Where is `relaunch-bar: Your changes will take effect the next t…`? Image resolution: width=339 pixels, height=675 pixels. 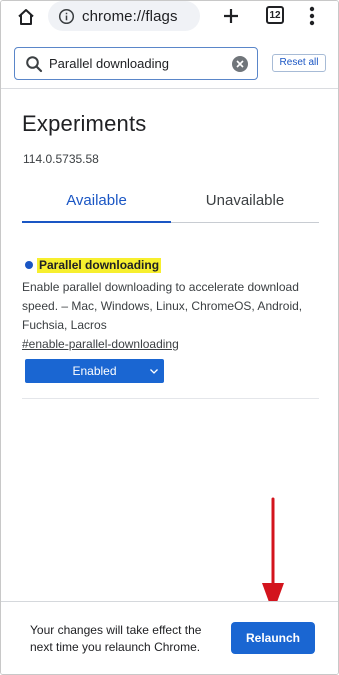 relaunch-bar: Your changes will take effect the next t… is located at coordinates (169, 637).